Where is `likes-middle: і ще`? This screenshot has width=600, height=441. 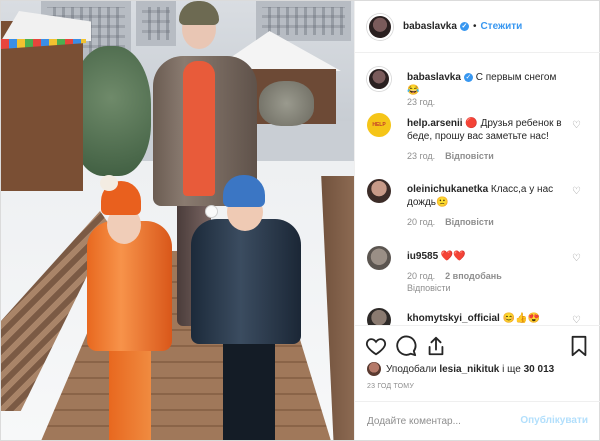
likes-middle: і ще is located at coordinates (511, 369).